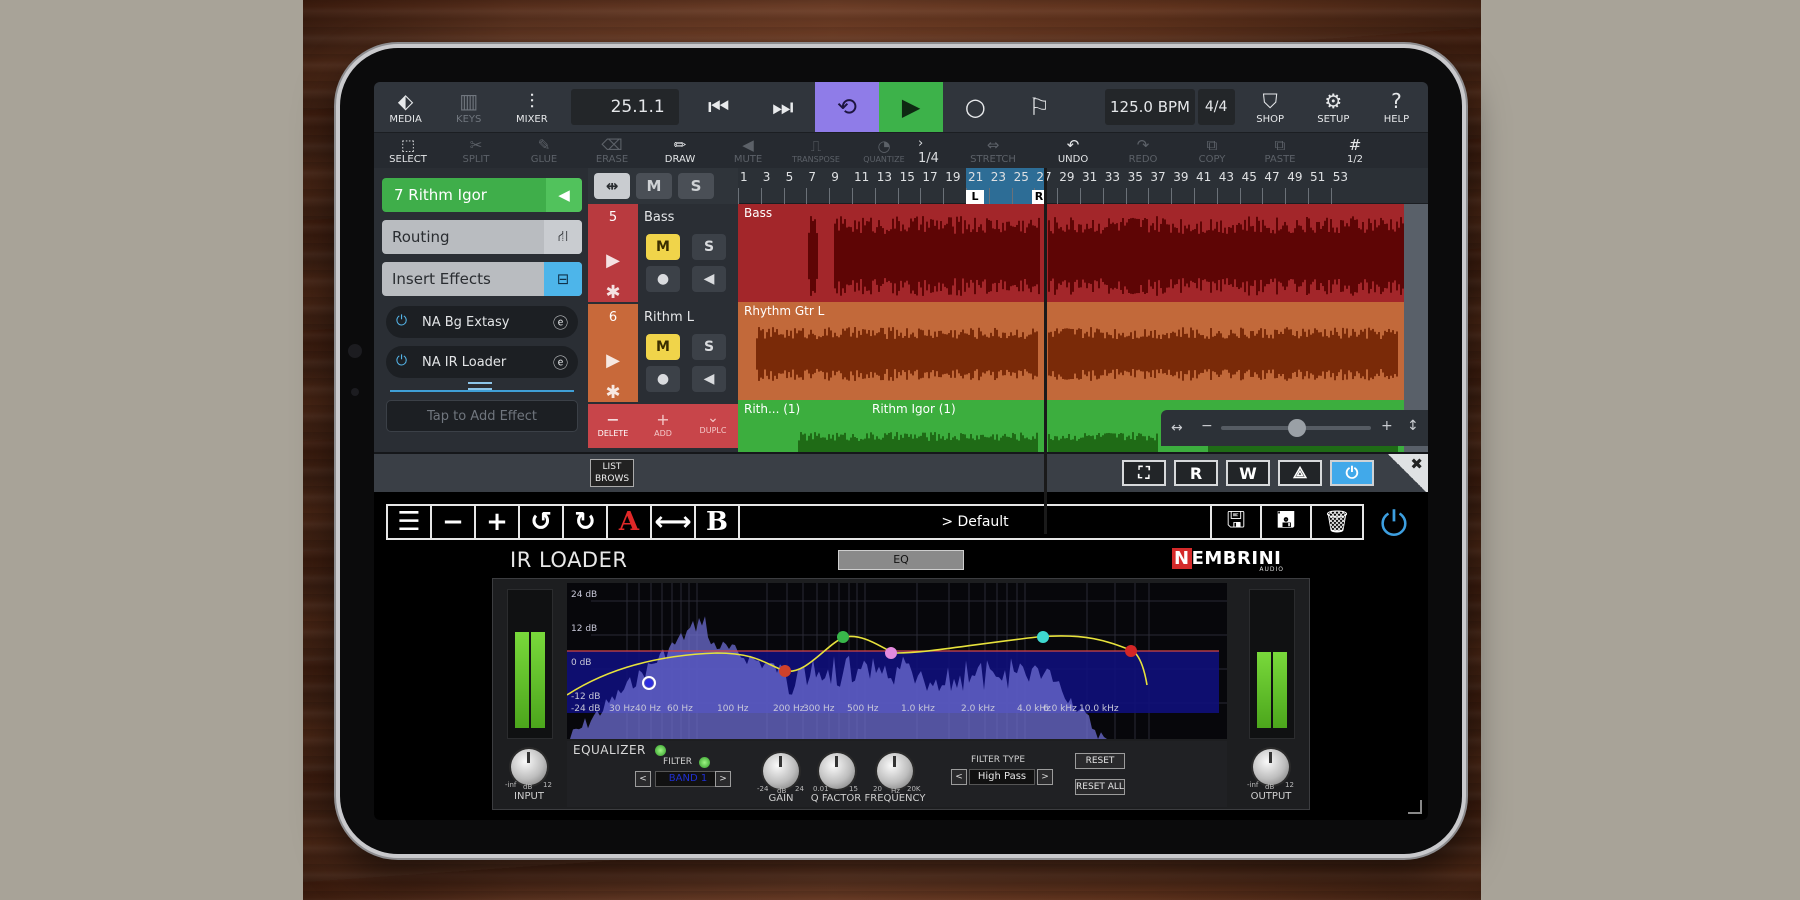  Describe the element at coordinates (1413, 426) in the screenshot. I see `vertical-zoom-icon: ↕` at that location.